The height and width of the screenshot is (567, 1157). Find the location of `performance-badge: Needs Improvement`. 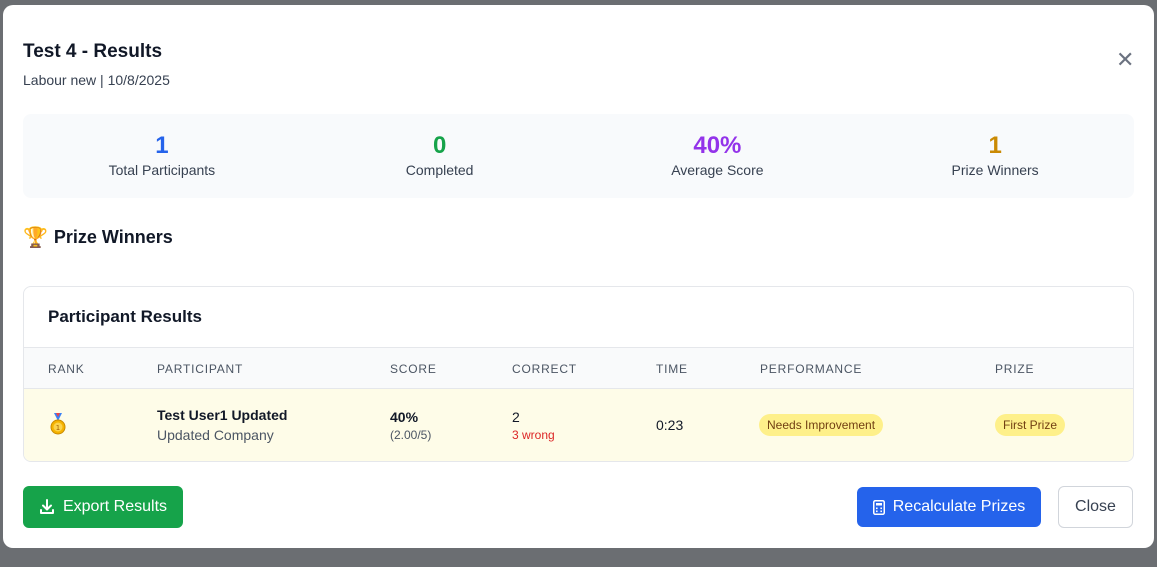

performance-badge: Needs Improvement is located at coordinates (821, 425).